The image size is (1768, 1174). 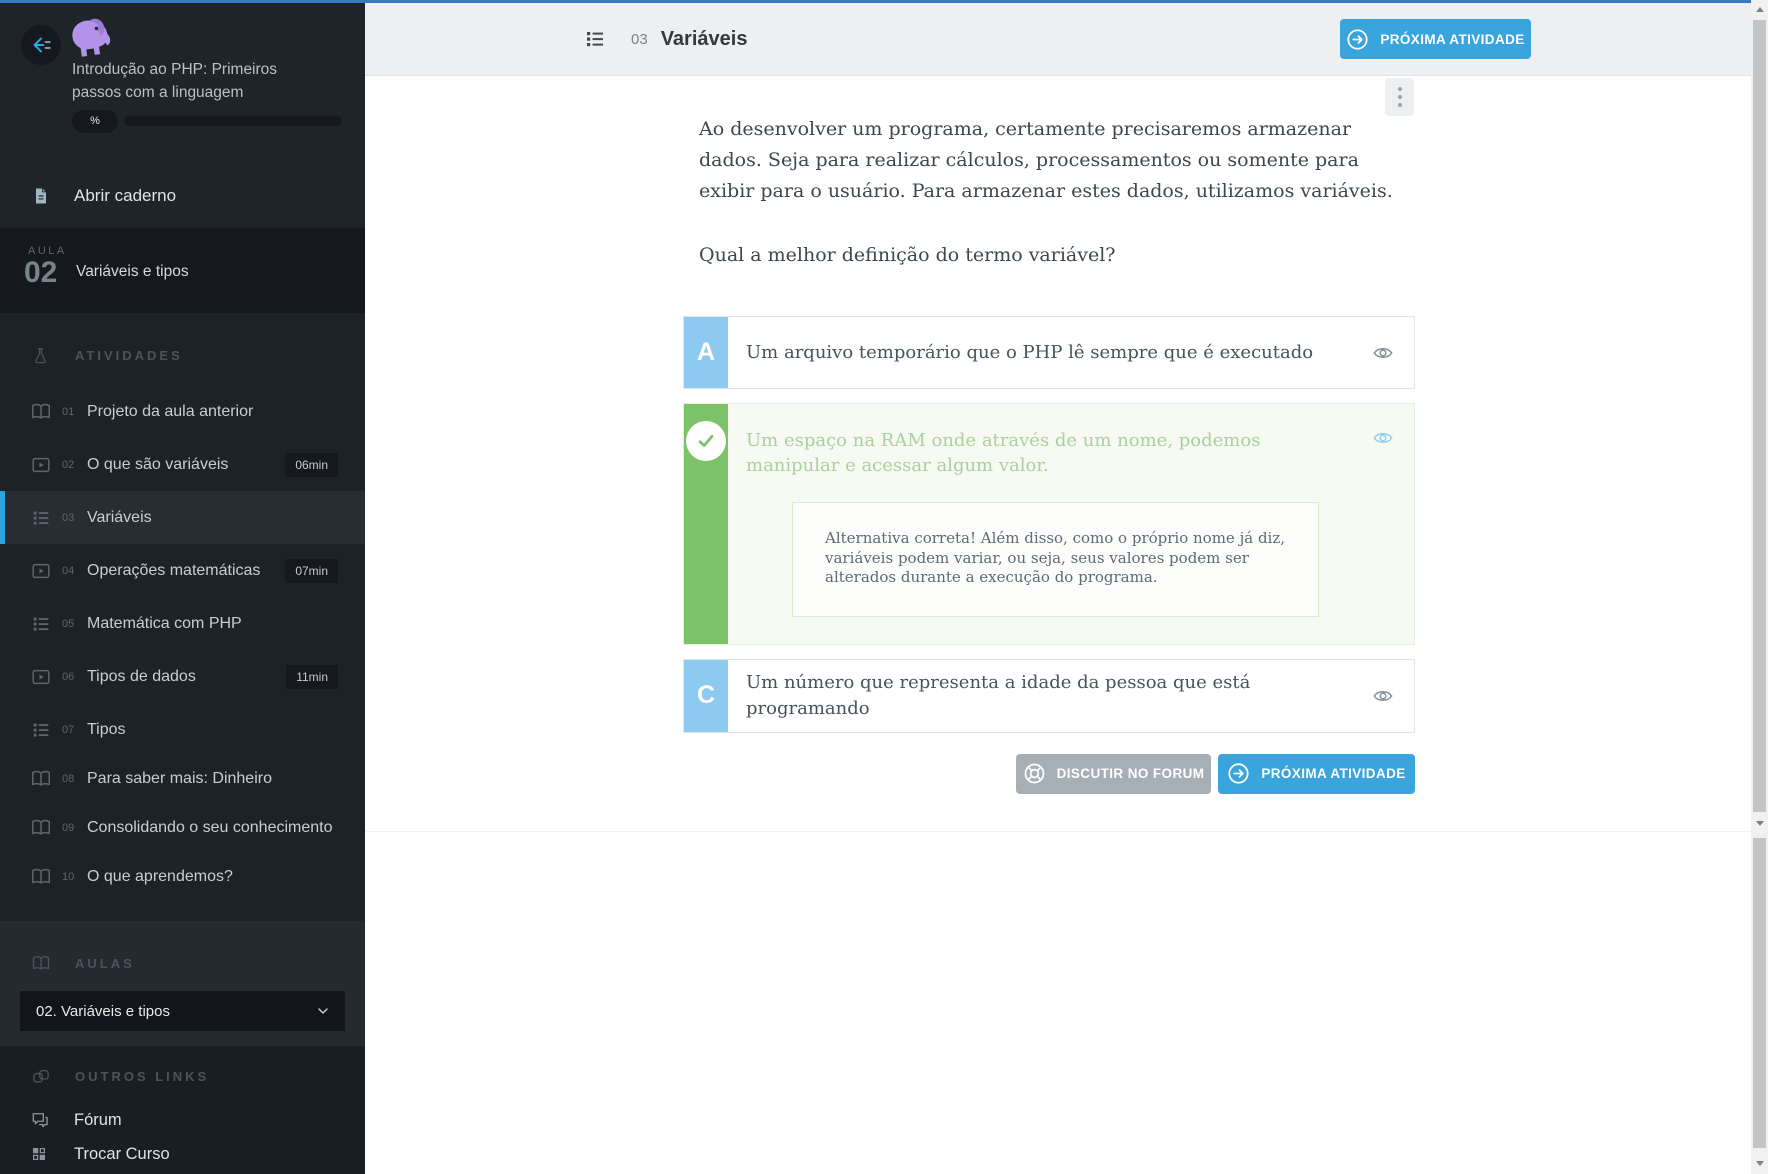 What do you see at coordinates (182, 1011) in the screenshot?
I see `lesson-select-dropdown: 02. Variáveis e tipos` at bounding box center [182, 1011].